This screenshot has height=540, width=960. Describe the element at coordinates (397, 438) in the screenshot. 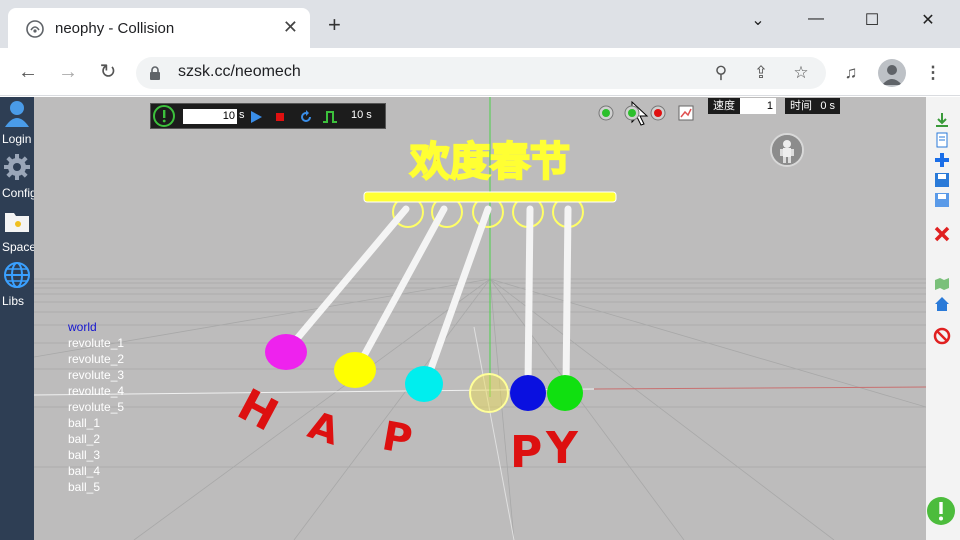

I see `letter-p1: P` at that location.